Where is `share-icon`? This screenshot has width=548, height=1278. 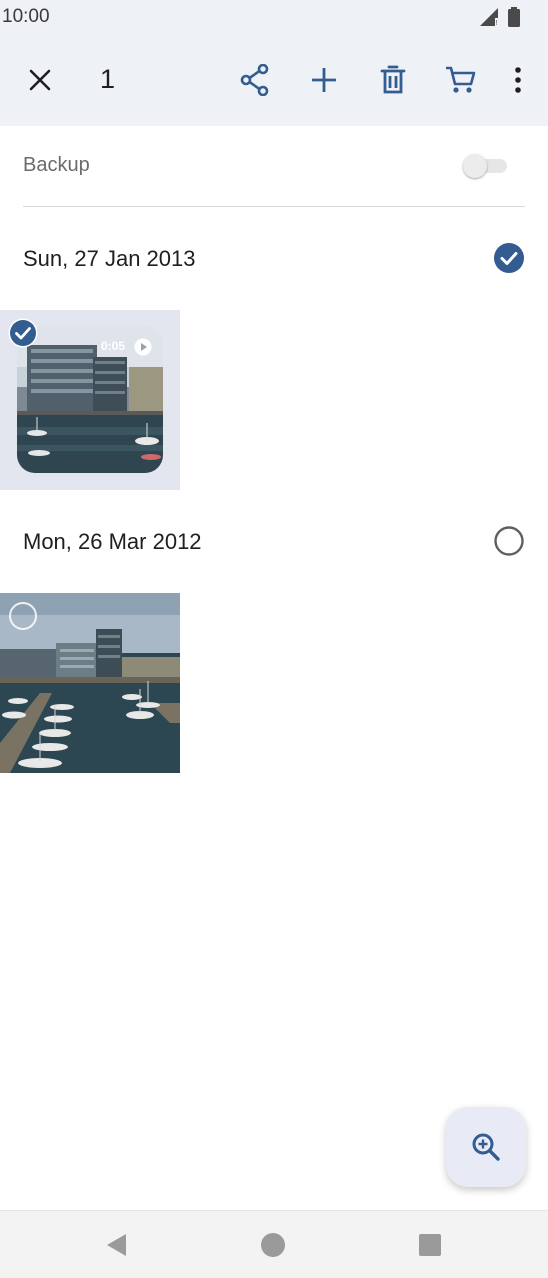 share-icon is located at coordinates (254, 80).